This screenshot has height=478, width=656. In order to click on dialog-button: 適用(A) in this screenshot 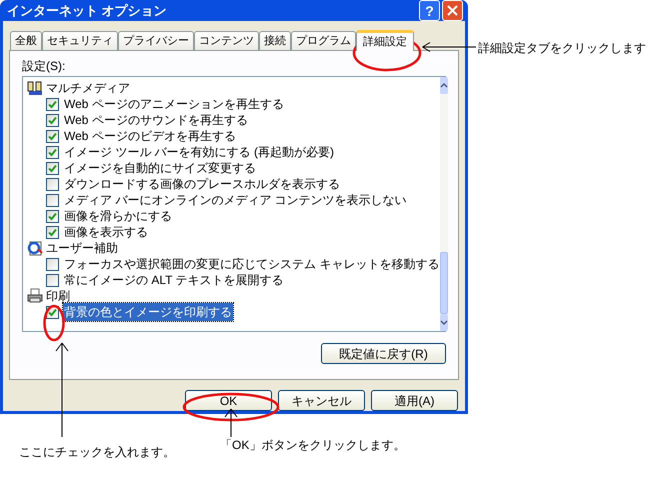, I will do `click(414, 400)`.